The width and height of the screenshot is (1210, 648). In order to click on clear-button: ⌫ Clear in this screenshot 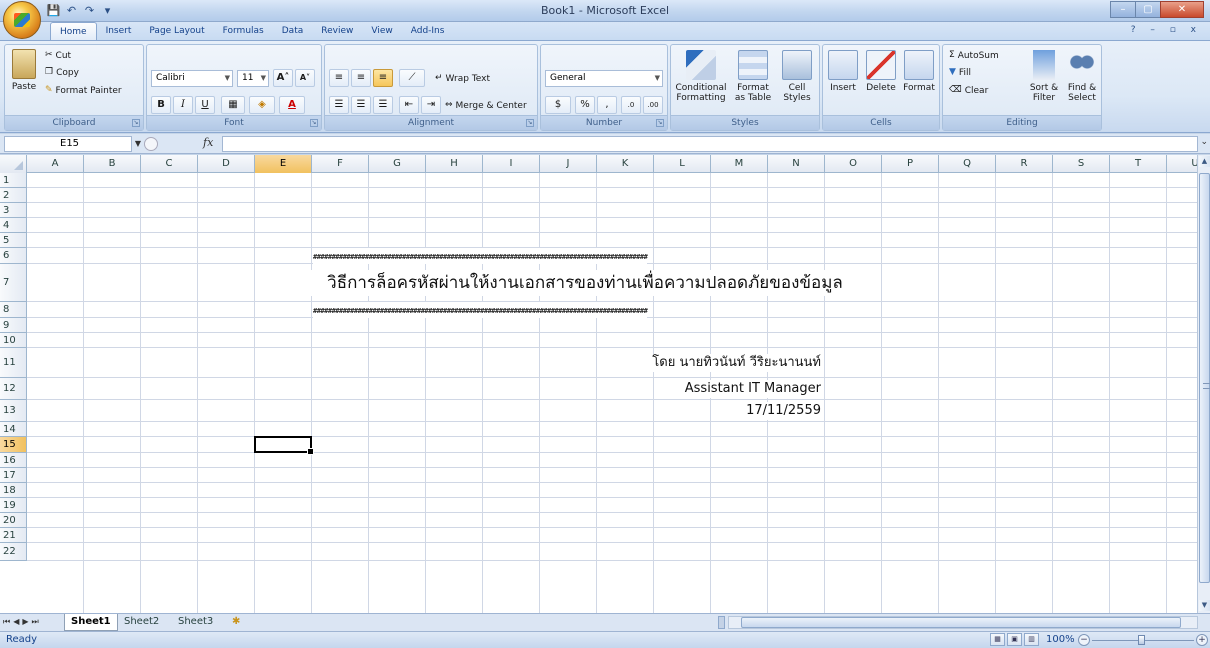, I will do `click(968, 91)`.